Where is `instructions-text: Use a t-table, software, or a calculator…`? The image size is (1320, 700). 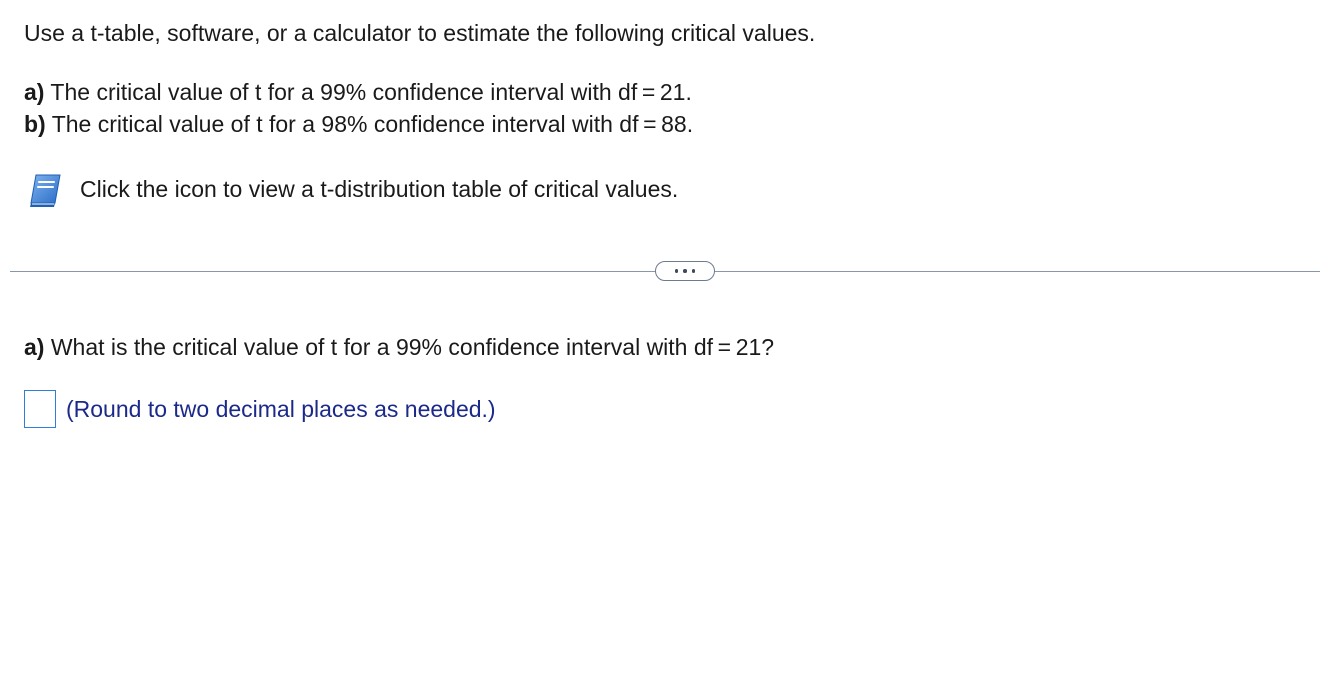 instructions-text: Use a t-table, software, or a calculator… is located at coordinates (420, 33).